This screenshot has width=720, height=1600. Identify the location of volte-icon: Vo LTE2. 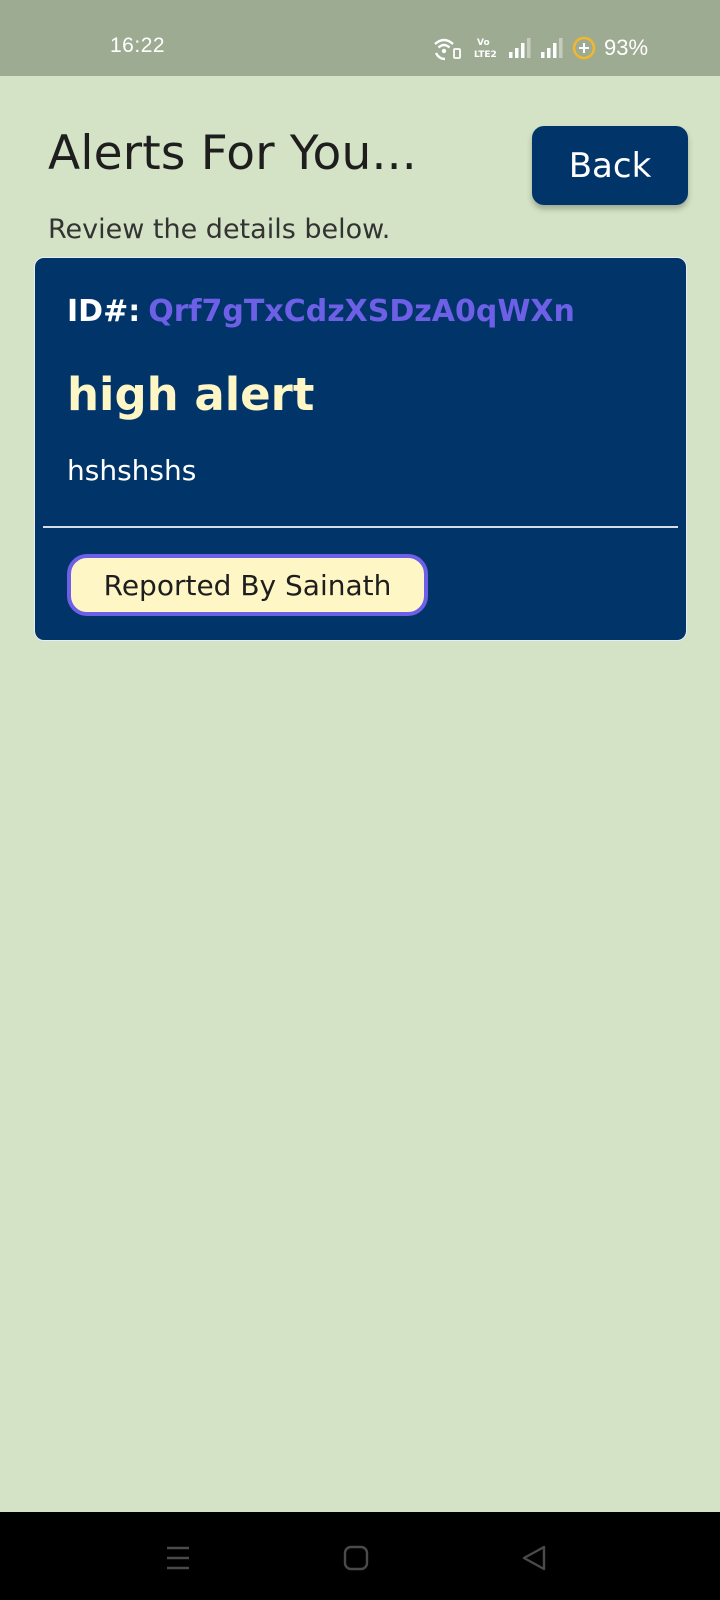
(487, 48).